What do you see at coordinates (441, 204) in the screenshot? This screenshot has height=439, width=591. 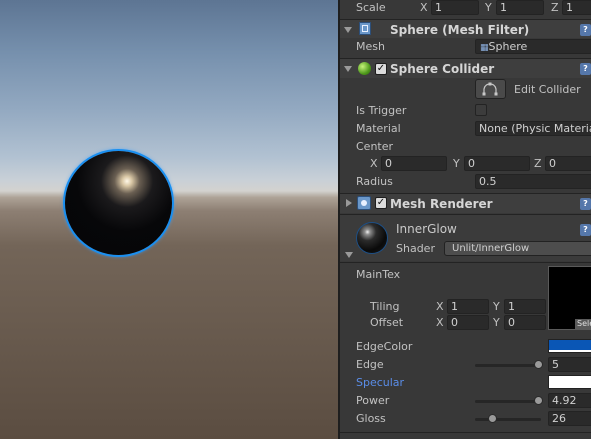 I see `mesh-renderer-title: Mesh Renderer` at bounding box center [441, 204].